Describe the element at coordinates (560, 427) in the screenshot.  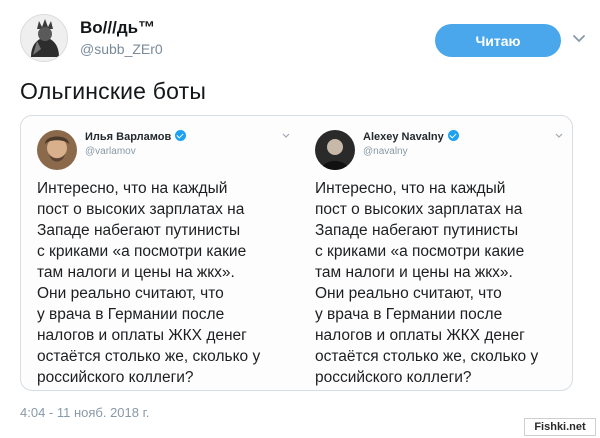
I see `watermark-logo: Fishki.net` at that location.